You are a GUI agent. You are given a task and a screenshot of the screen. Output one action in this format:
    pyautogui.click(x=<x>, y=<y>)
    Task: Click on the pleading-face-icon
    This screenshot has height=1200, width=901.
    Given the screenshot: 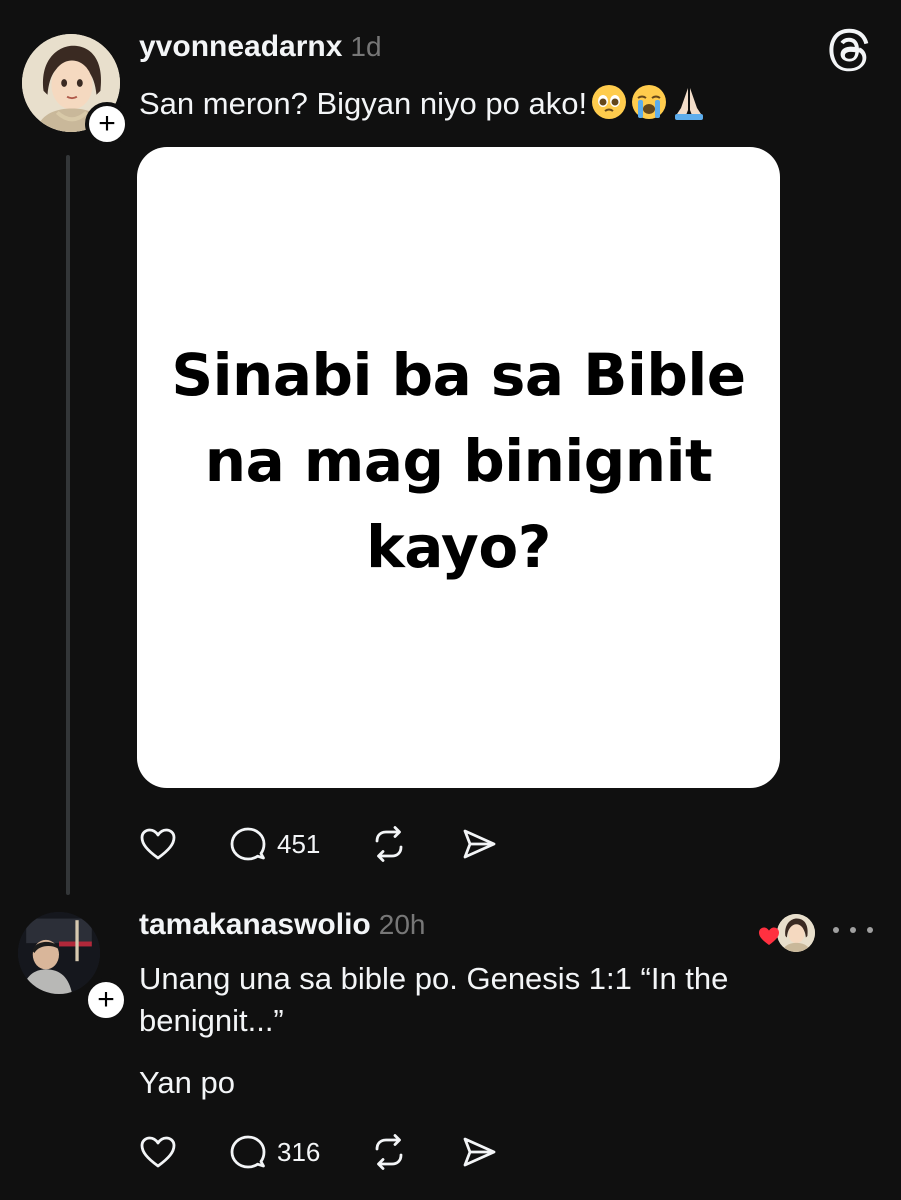 What is the action you would take?
    pyautogui.click(x=609, y=102)
    